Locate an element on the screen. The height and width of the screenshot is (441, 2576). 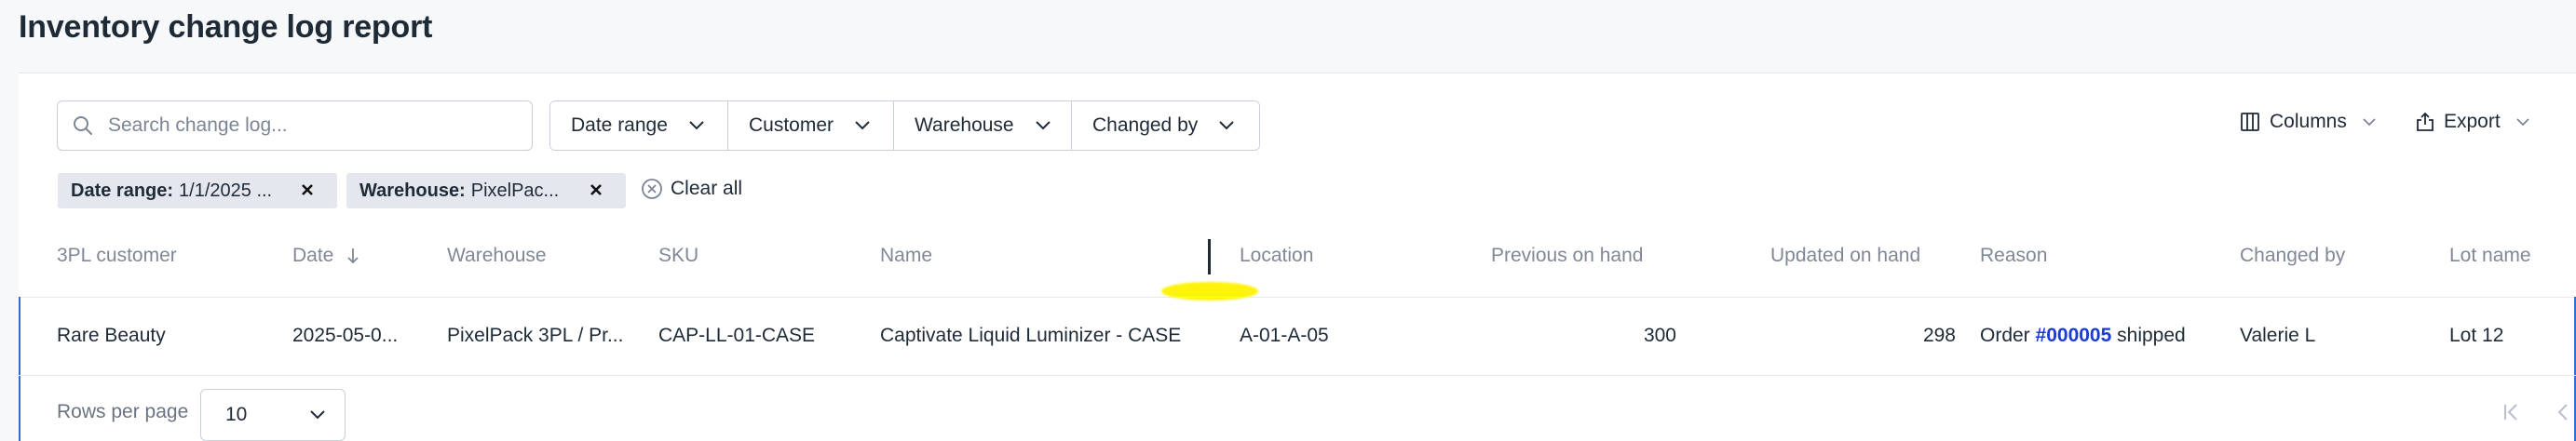
export-icon is located at coordinates (2425, 122).